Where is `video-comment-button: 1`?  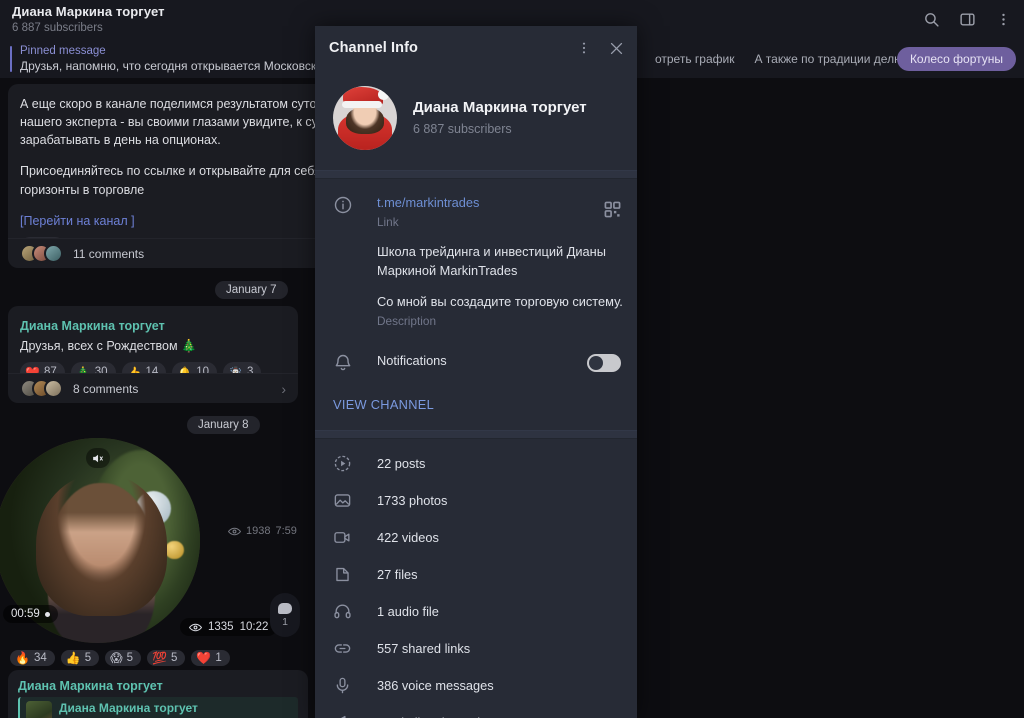 video-comment-button: 1 is located at coordinates (285, 615).